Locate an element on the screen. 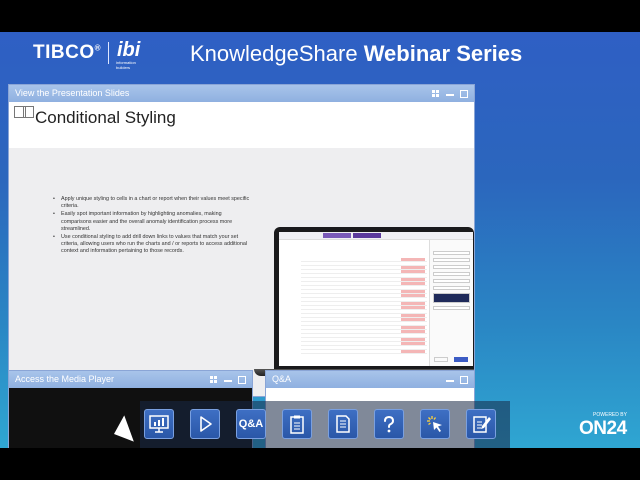 The width and height of the screenshot is (640, 480). qa-panel-title: Q&A is located at coordinates (282, 379).